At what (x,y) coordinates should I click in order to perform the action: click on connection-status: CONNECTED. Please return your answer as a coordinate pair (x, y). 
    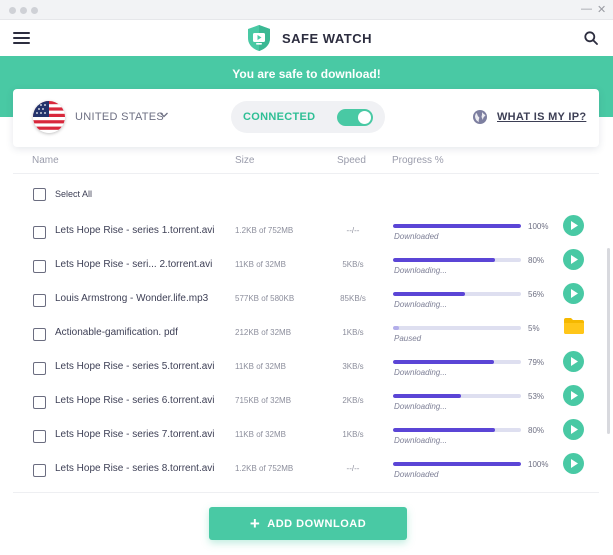
    Looking at the image, I should click on (308, 117).